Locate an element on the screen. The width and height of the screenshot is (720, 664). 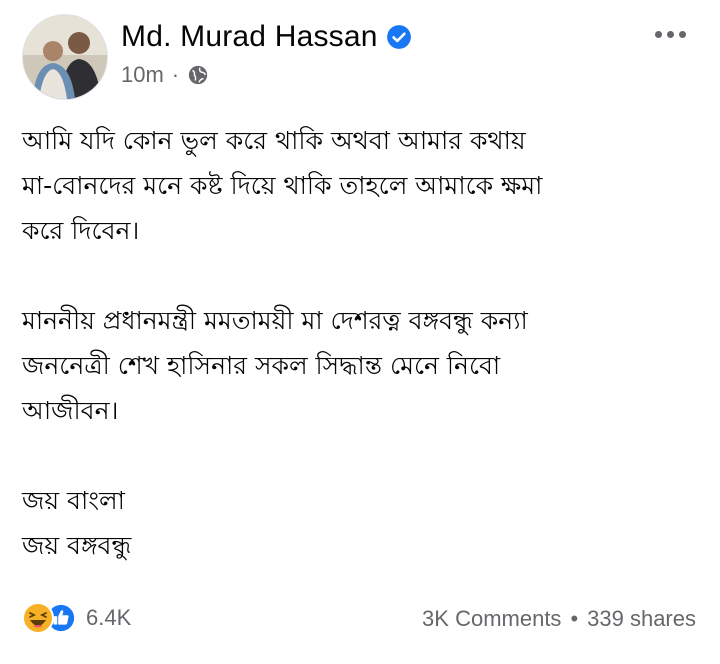
post-footer: 6.4K 3K Comments • 339 shares is located at coordinates (360, 621).